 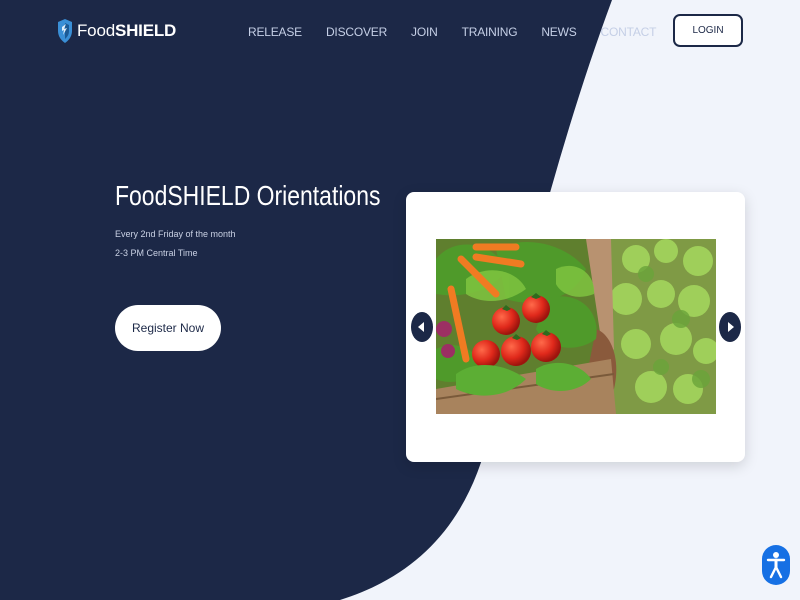 What do you see at coordinates (275, 32) in the screenshot?
I see `nav-item-release: RELEASE` at bounding box center [275, 32].